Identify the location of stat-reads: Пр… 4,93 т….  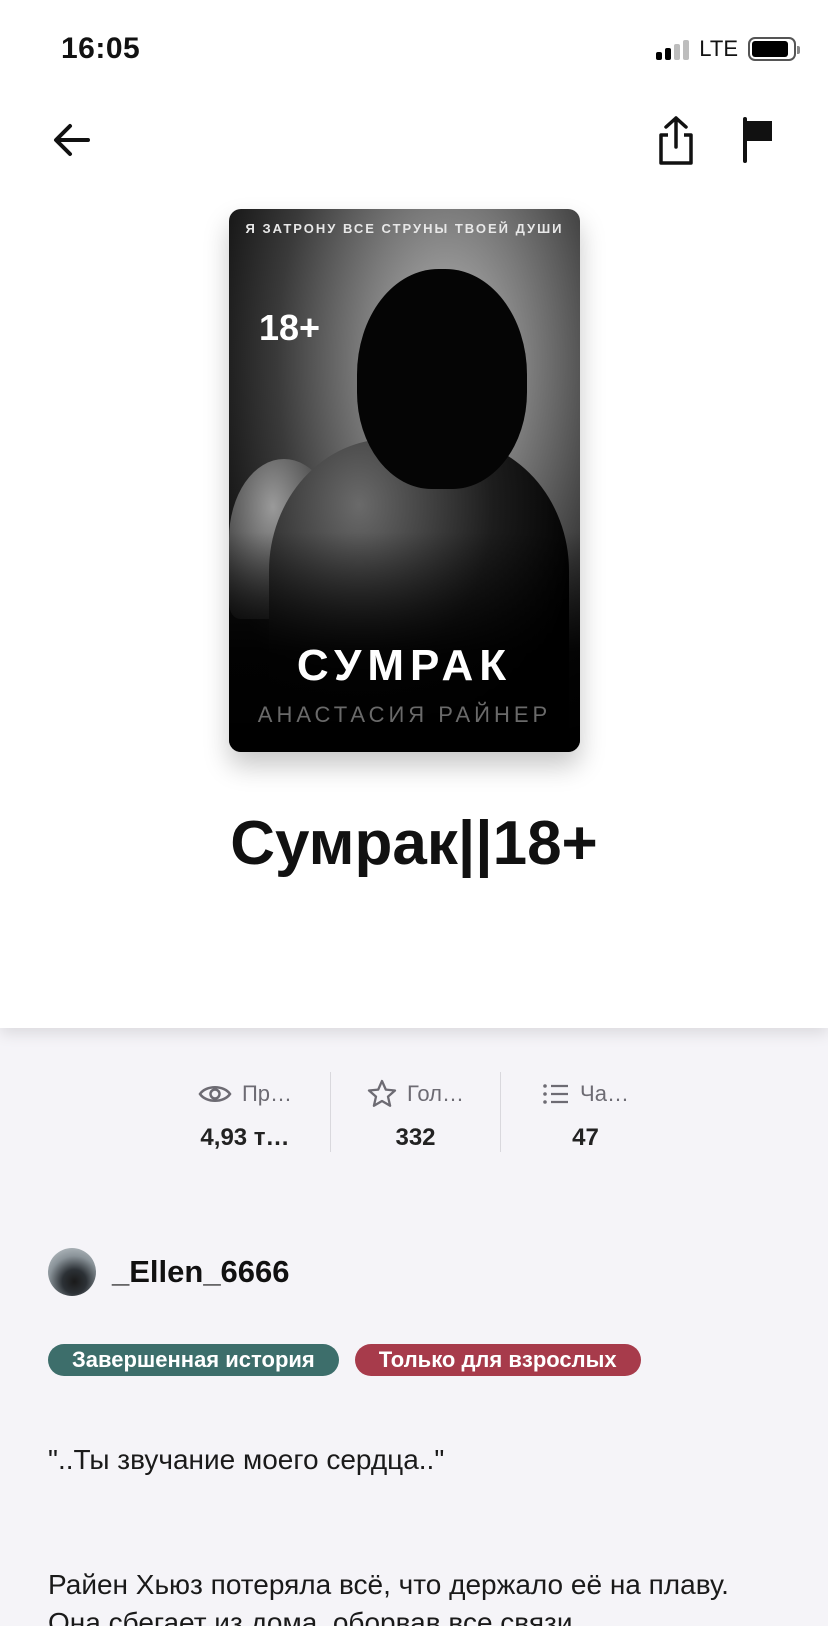
(245, 1112).